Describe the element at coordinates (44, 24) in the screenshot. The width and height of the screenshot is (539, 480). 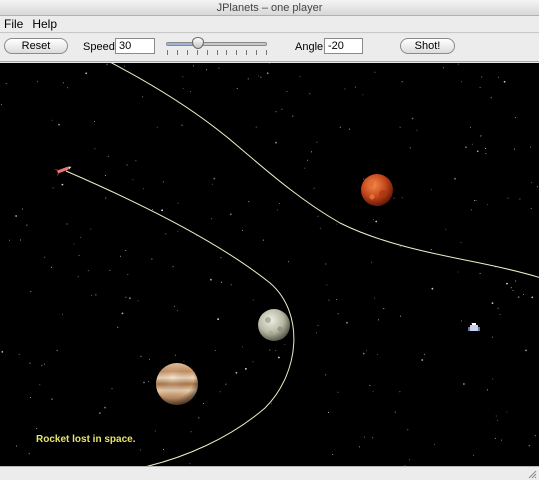
I see `menu-help: Help` at that location.